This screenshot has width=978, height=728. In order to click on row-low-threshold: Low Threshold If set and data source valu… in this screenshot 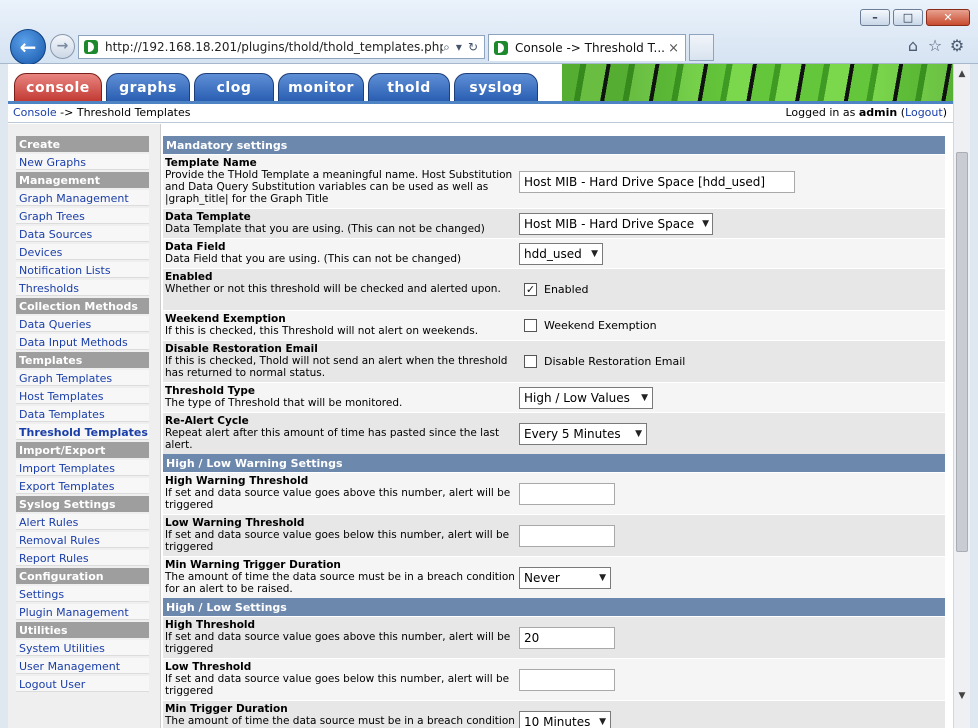, I will do `click(554, 679)`.